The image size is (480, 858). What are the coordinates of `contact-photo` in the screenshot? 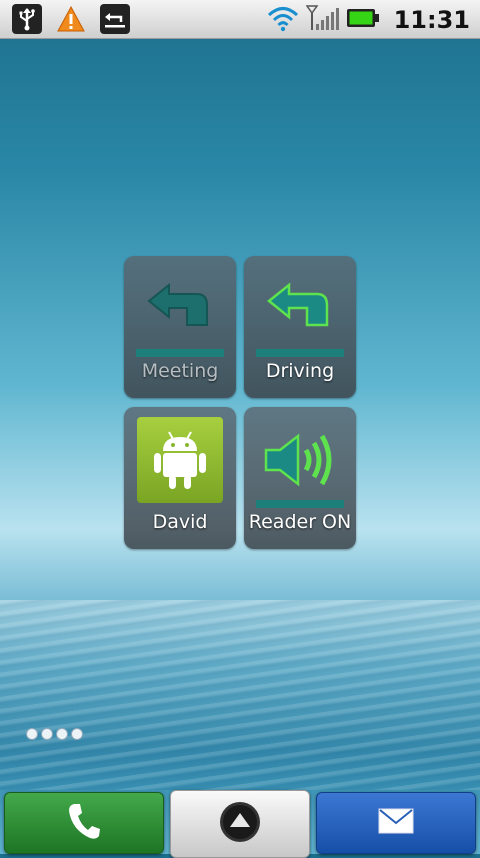 It's located at (180, 460).